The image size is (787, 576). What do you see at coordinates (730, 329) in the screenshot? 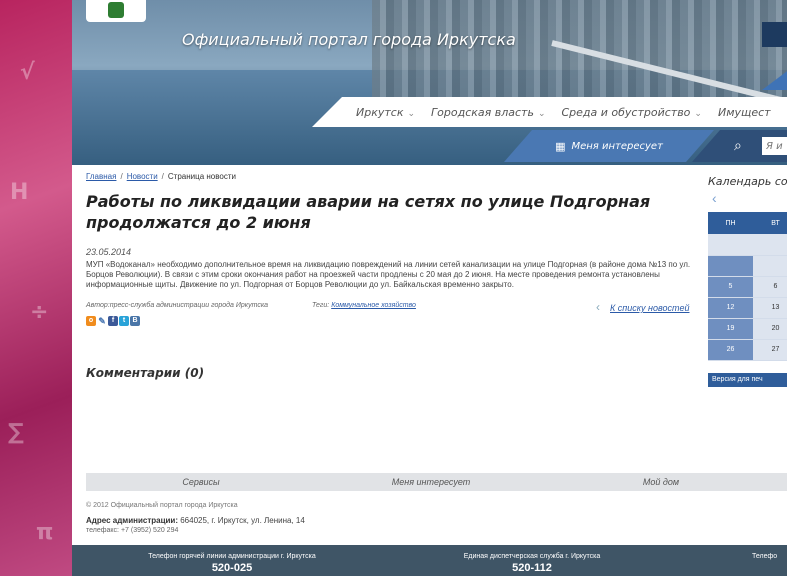
I see `calendar-cell: 19` at bounding box center [730, 329].